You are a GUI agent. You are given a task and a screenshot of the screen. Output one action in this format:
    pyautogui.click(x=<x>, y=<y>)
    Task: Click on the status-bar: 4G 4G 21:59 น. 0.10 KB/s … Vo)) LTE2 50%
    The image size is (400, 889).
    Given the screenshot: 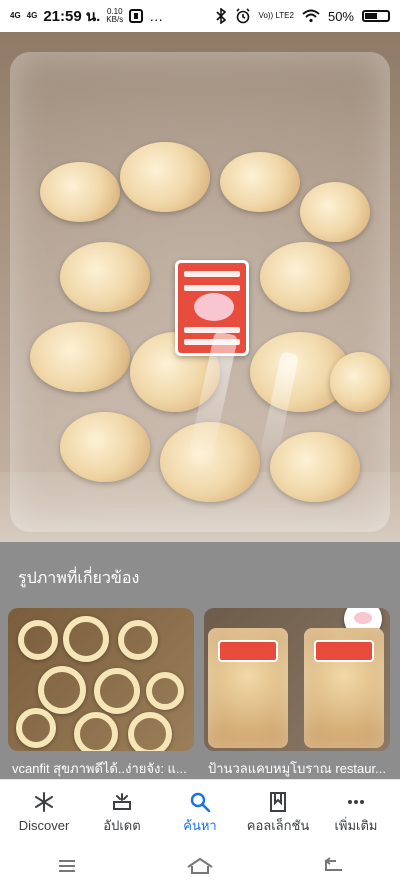 What is the action you would take?
    pyautogui.click(x=200, y=16)
    